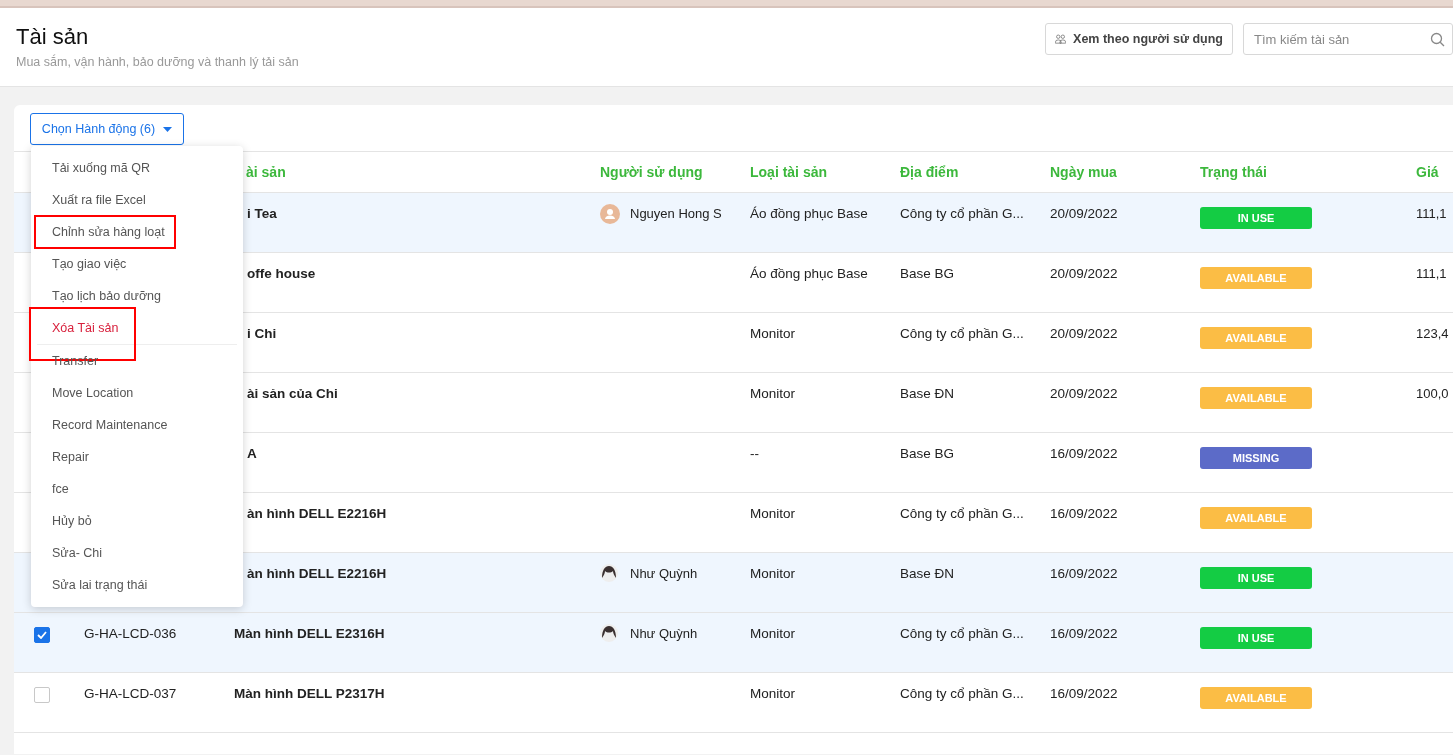  What do you see at coordinates (137, 328) in the screenshot?
I see `menu-item: Xóa Tài sản` at bounding box center [137, 328].